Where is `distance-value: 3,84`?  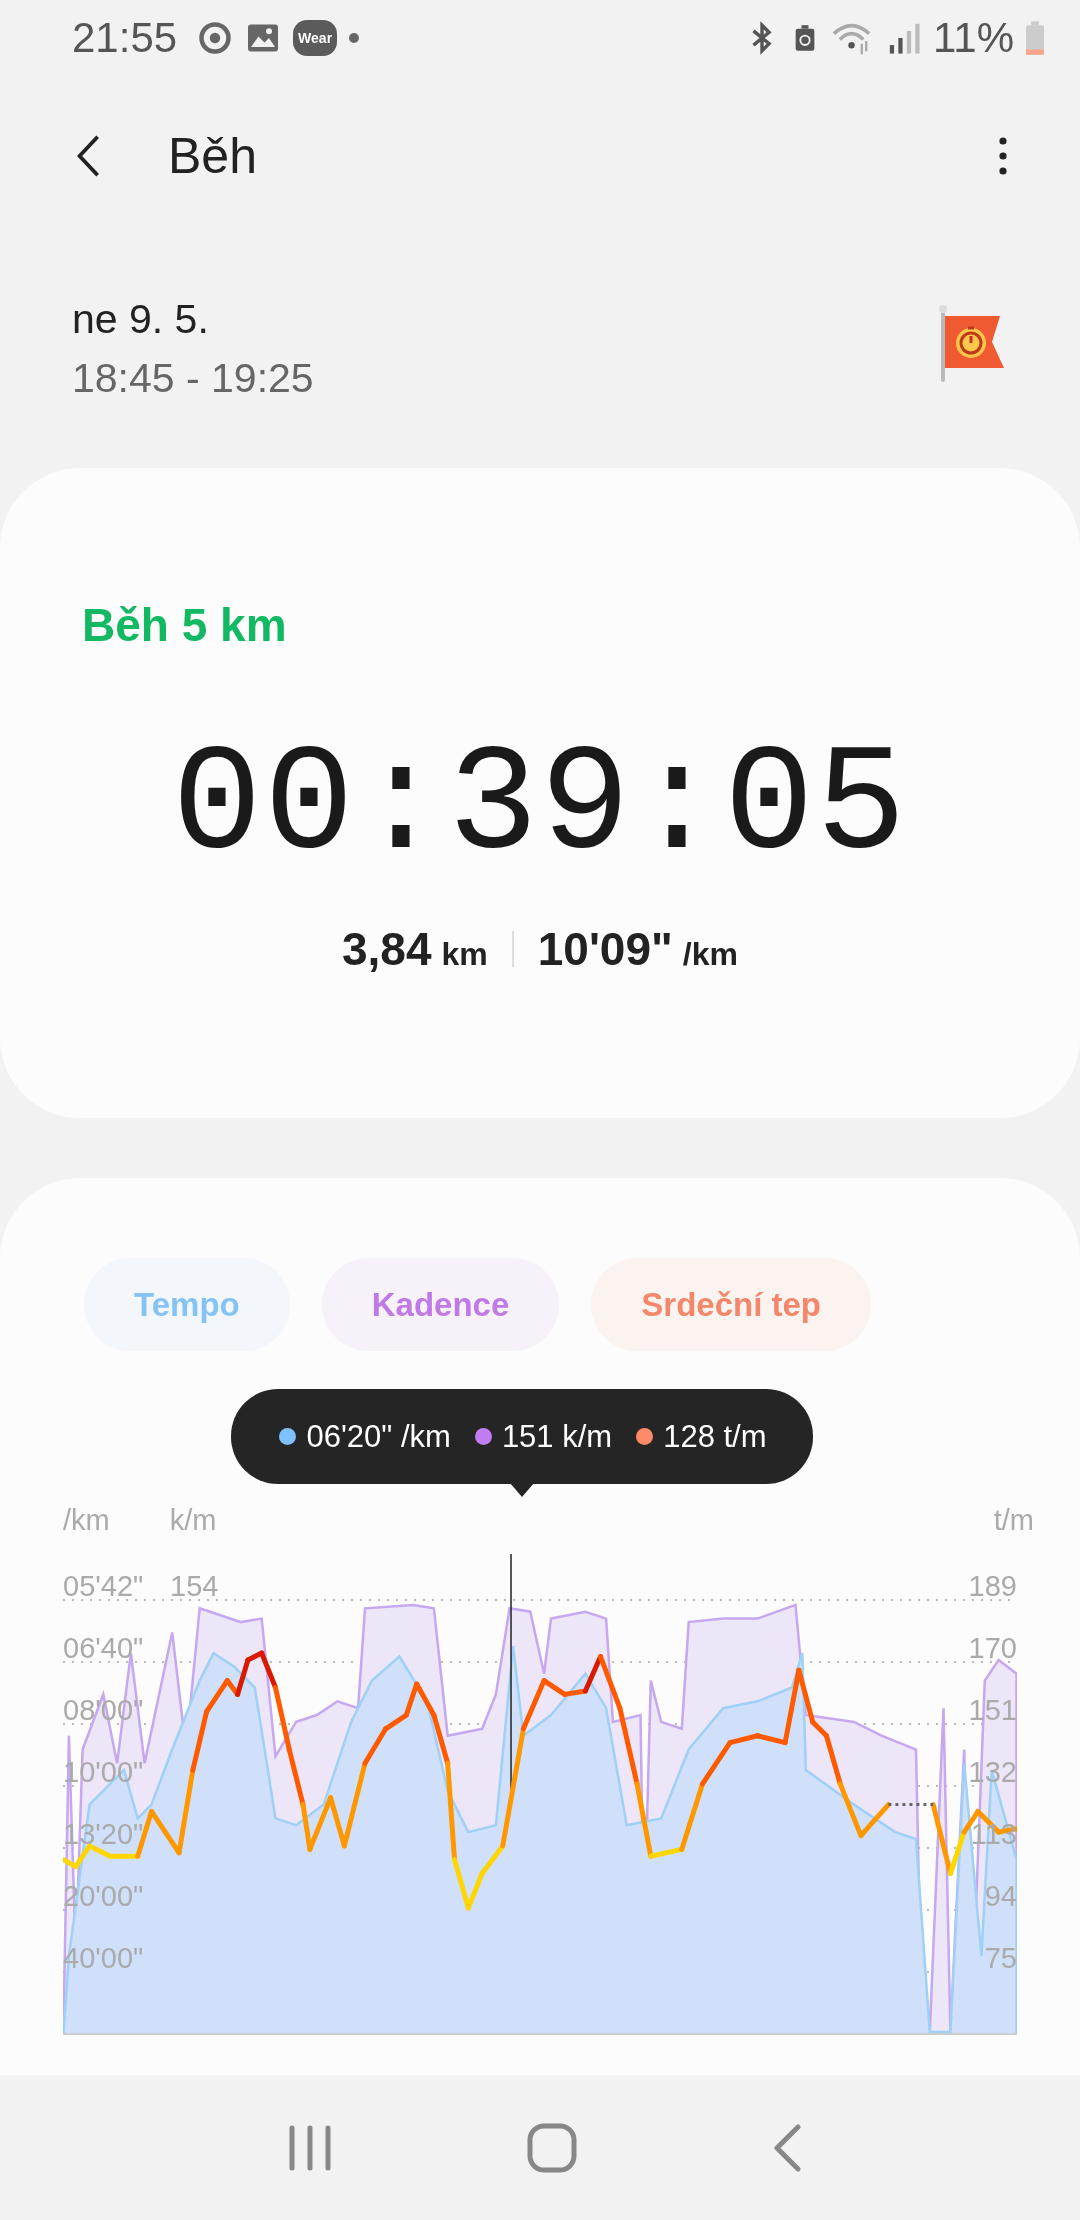 distance-value: 3,84 is located at coordinates (387, 949).